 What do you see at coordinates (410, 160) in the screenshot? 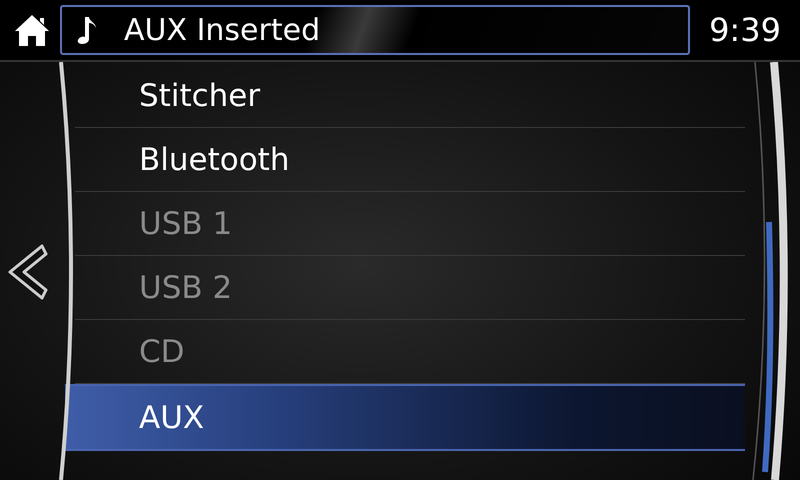
I see `source-item: Bluetooth` at bounding box center [410, 160].